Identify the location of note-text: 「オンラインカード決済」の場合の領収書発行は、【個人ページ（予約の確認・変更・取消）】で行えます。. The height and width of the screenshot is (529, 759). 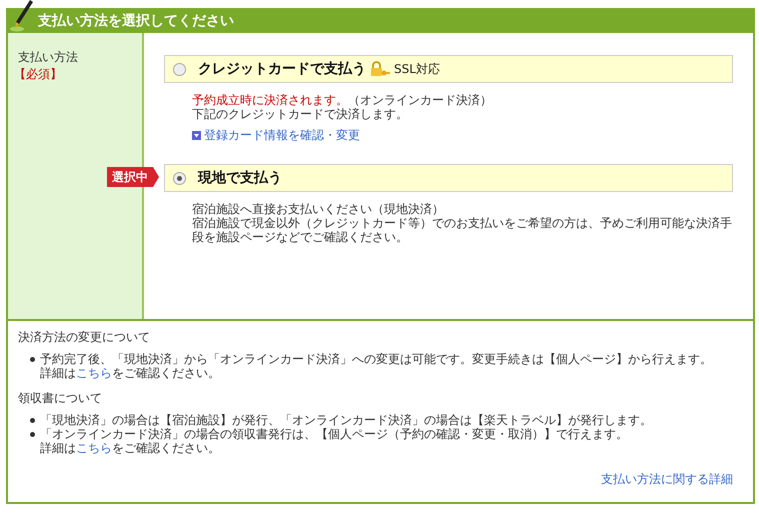
(334, 434).